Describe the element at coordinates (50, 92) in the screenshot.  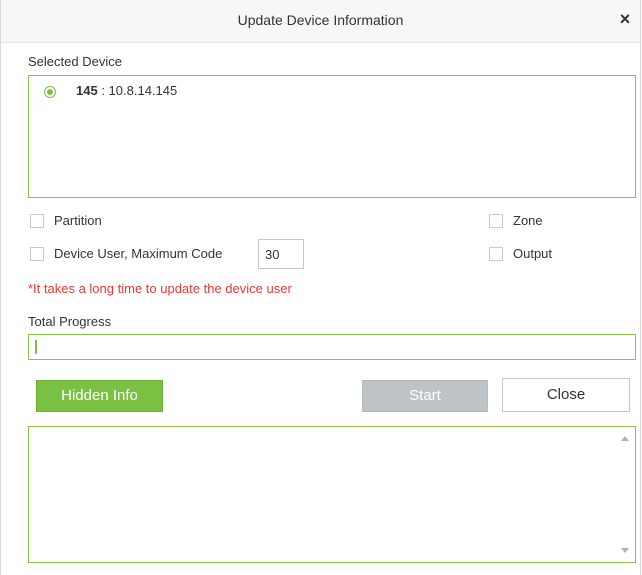
I see `radio-selected-icon` at that location.